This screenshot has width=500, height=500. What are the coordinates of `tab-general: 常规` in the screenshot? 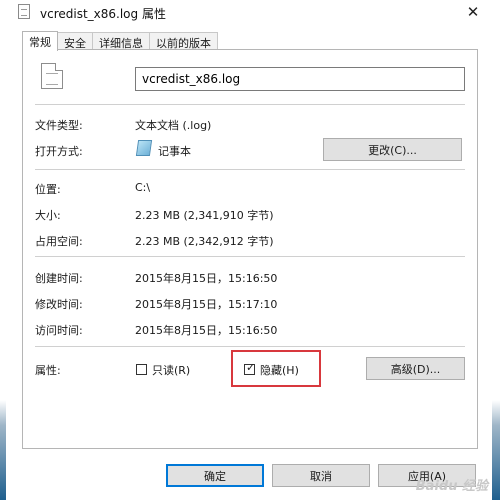 It's located at (40, 41).